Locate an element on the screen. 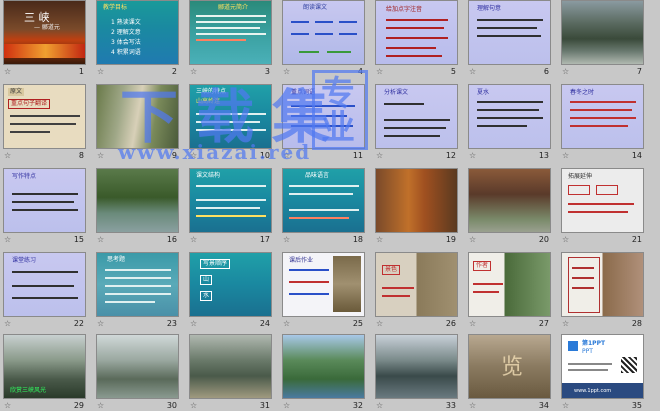  slide-23-preview: 思考题 is located at coordinates (137, 284).